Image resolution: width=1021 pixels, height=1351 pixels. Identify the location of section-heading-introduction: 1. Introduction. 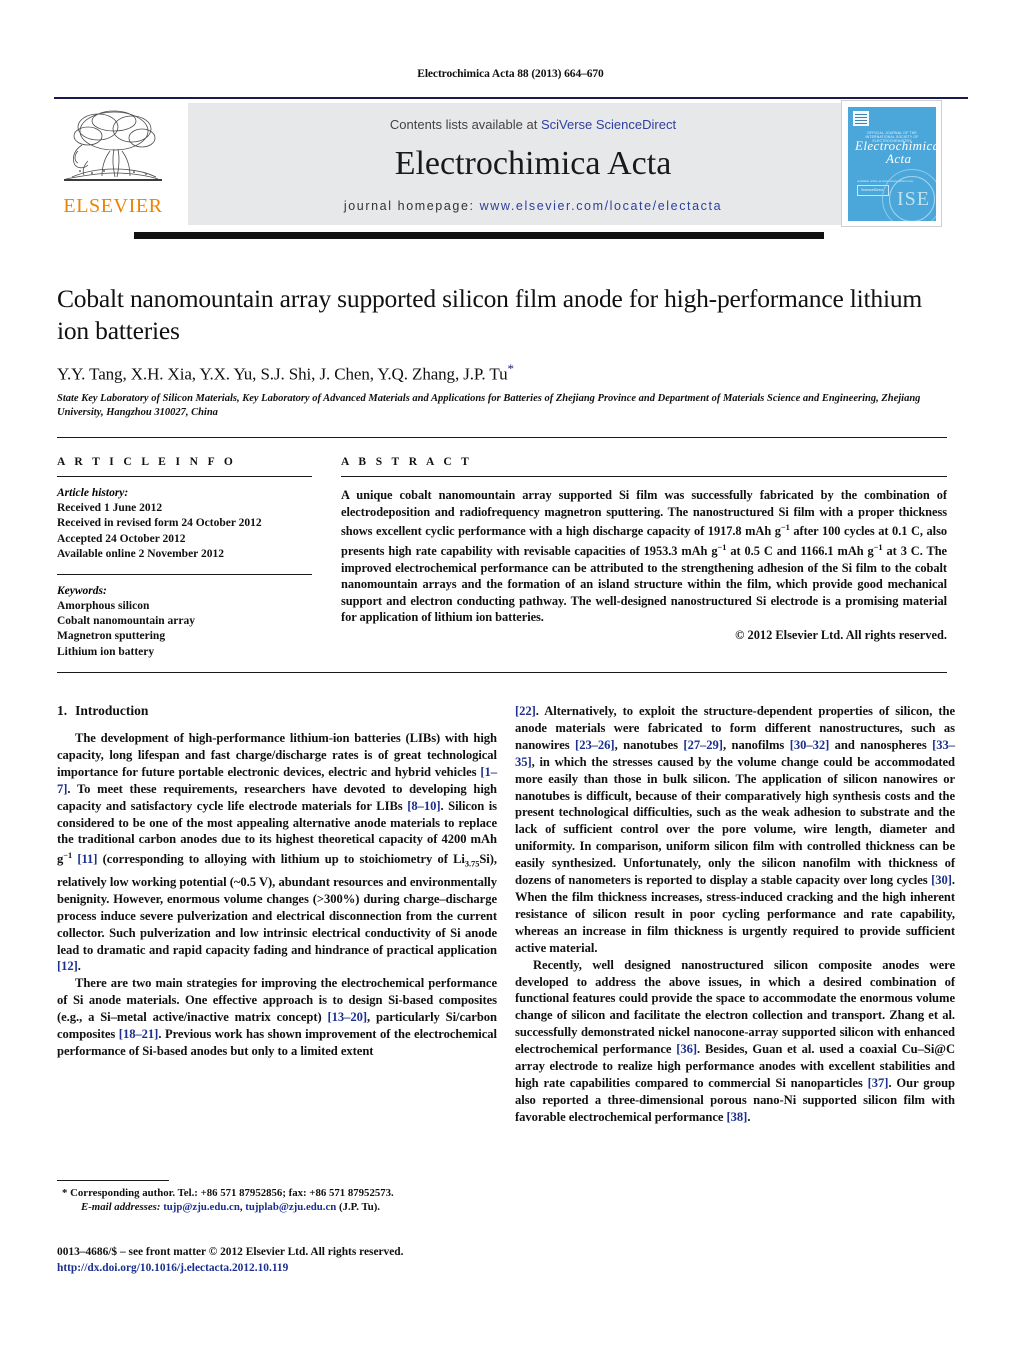
(277, 711).